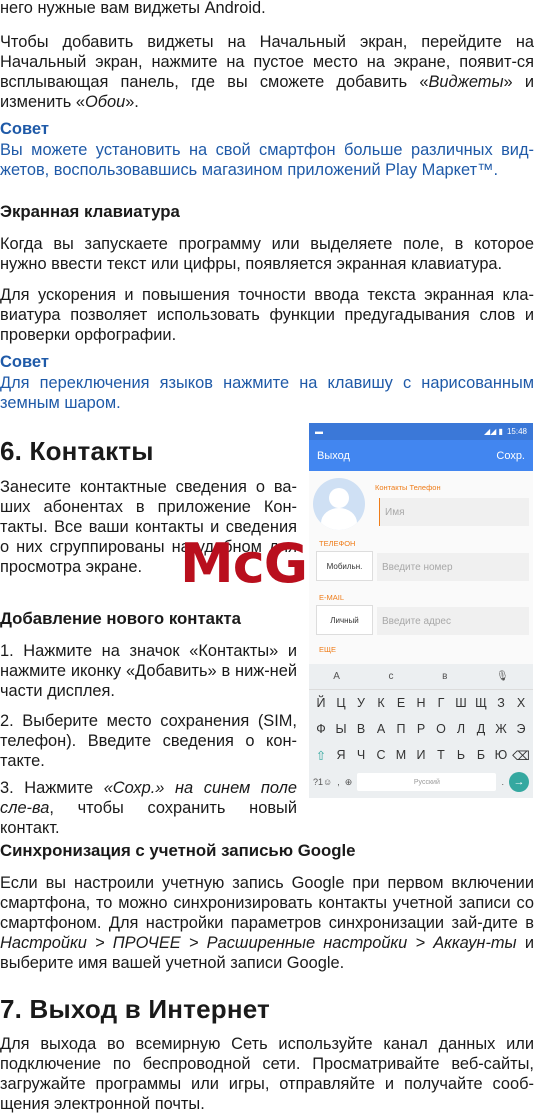  I want to click on email-section-label: E-MAIL, so click(332, 597).